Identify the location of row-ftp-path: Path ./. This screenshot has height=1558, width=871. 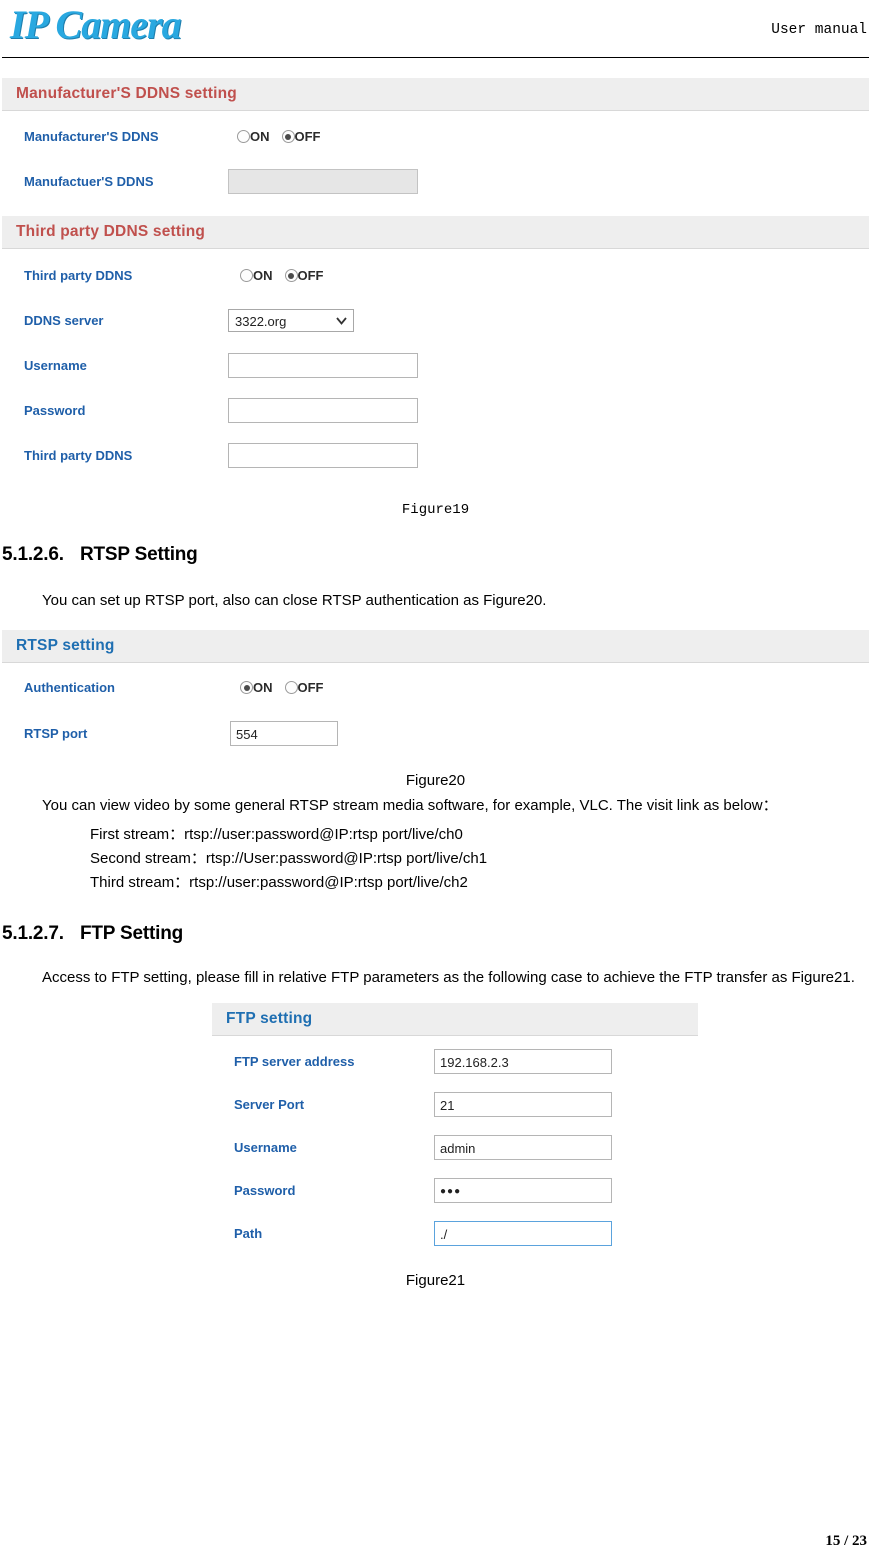
(448, 1233).